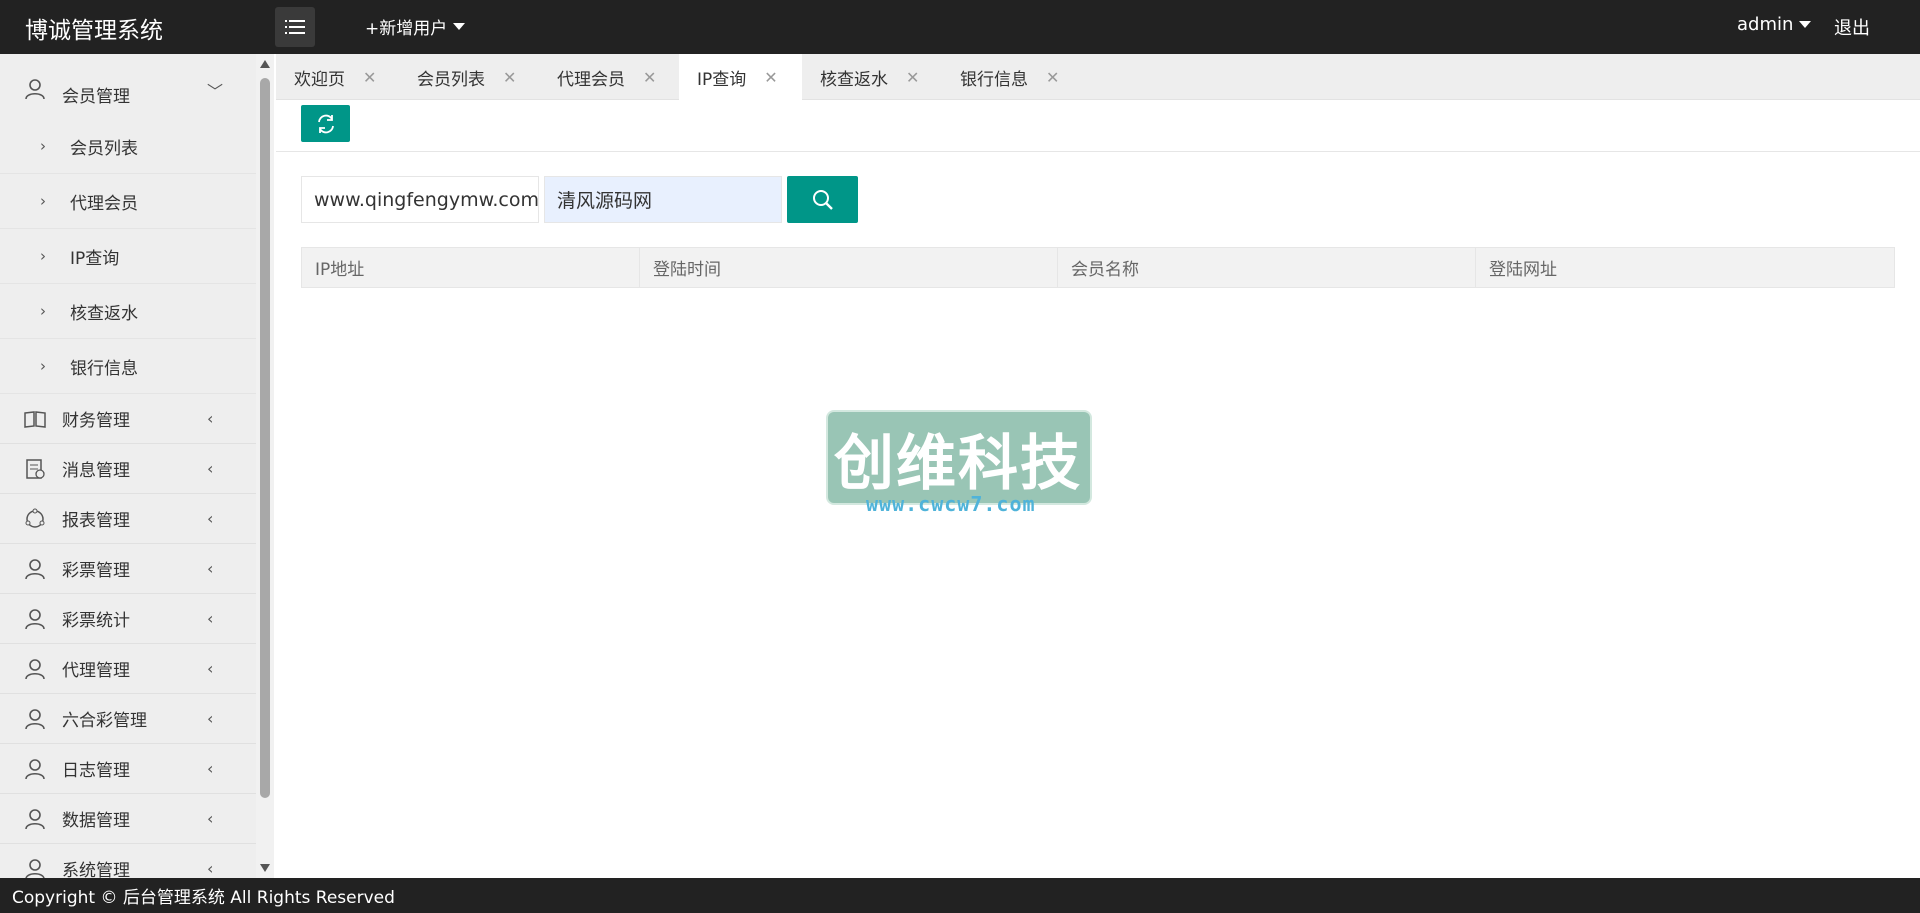 The width and height of the screenshot is (1920, 913). What do you see at coordinates (722, 79) in the screenshot?
I see `tab-label: IP查询` at bounding box center [722, 79].